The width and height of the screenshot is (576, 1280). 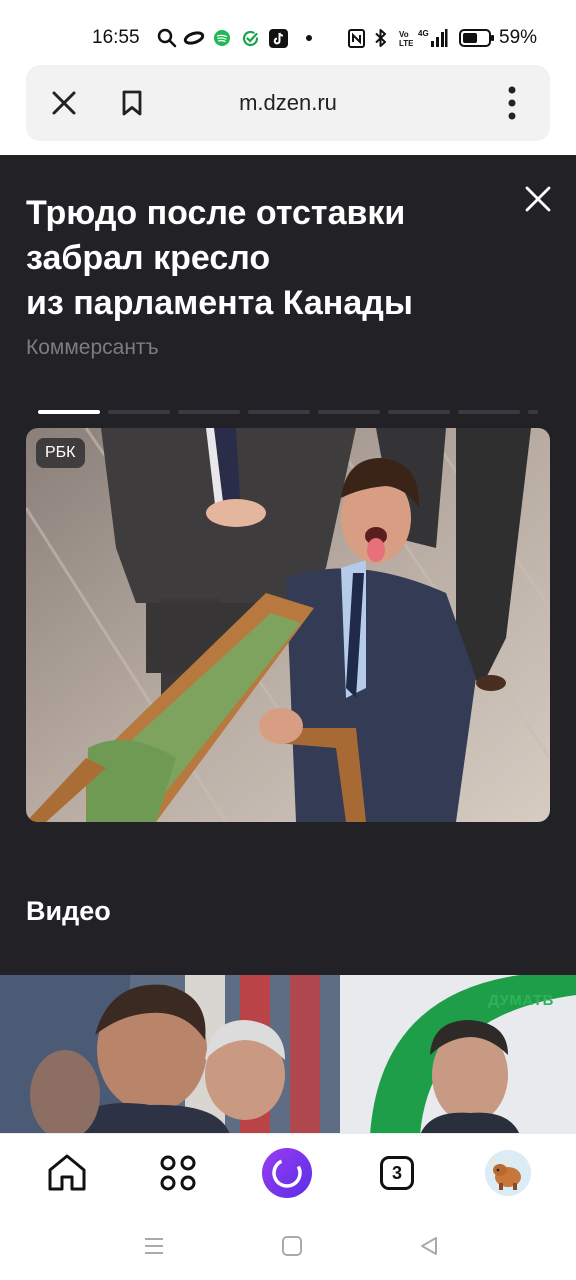 I want to click on dot-icon, so click(x=309, y=38).